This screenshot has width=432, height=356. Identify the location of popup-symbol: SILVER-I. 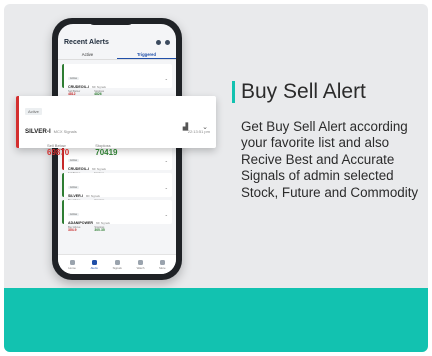
(38, 131).